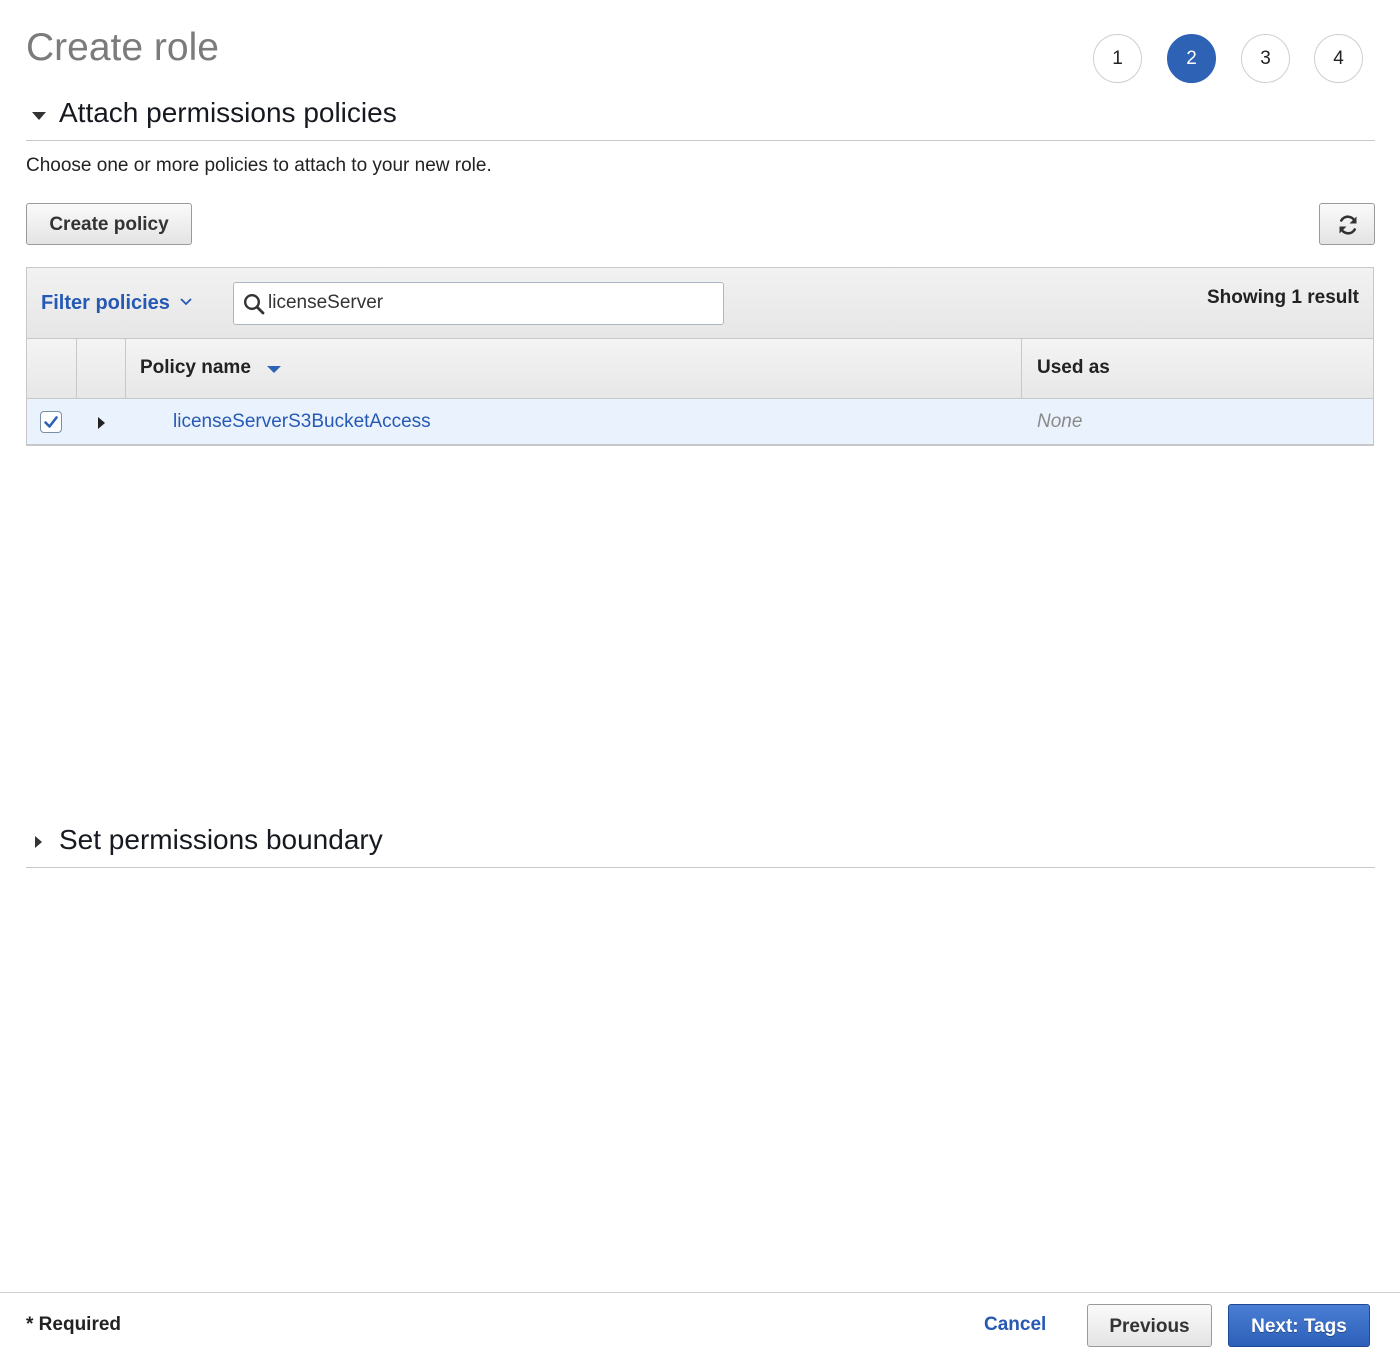 This screenshot has height=1356, width=1400. What do you see at coordinates (700, 422) in the screenshot?
I see `table-row: licenseServerS3BucketAccess None` at bounding box center [700, 422].